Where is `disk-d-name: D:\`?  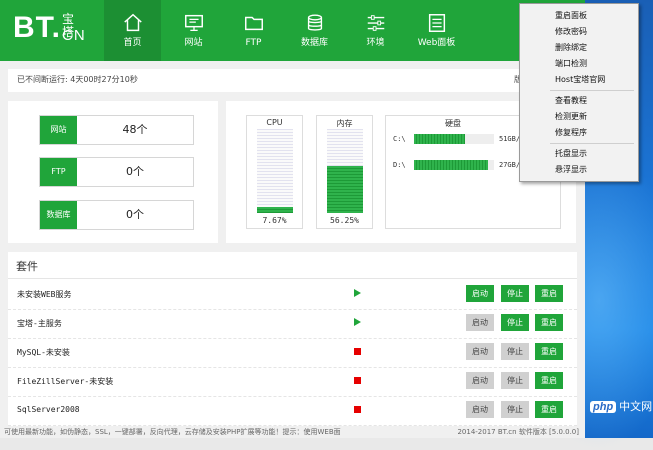 disk-d-name: D:\ is located at coordinates (399, 165).